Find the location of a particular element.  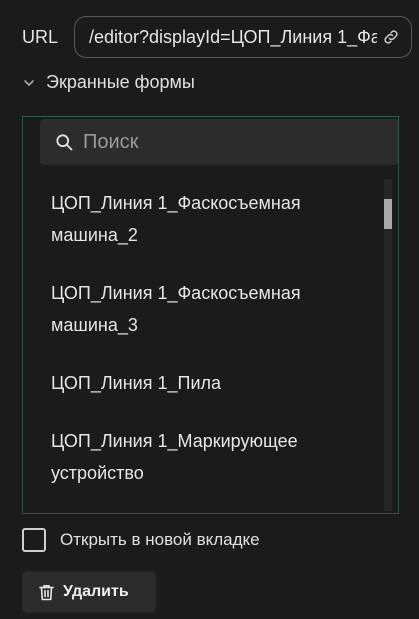

scrollbar-thumb is located at coordinates (388, 214).